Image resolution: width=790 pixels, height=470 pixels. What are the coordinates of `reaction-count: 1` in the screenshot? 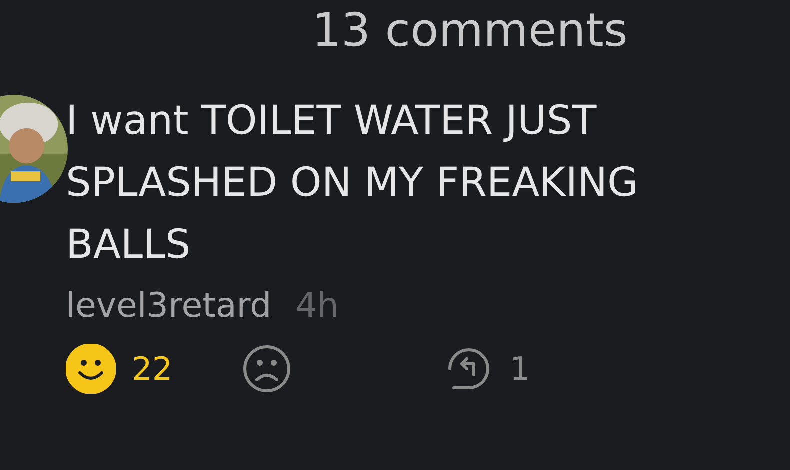 It's located at (520, 369).